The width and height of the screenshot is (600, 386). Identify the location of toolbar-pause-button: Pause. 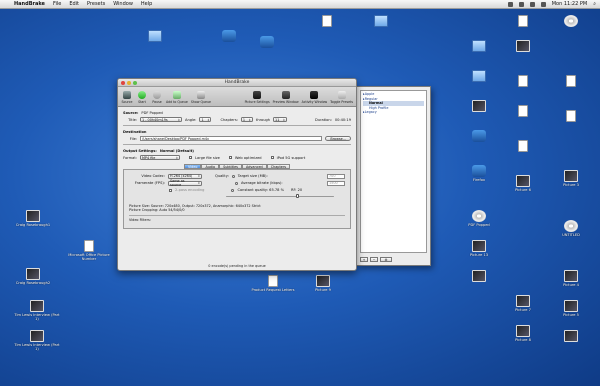
(157, 97).